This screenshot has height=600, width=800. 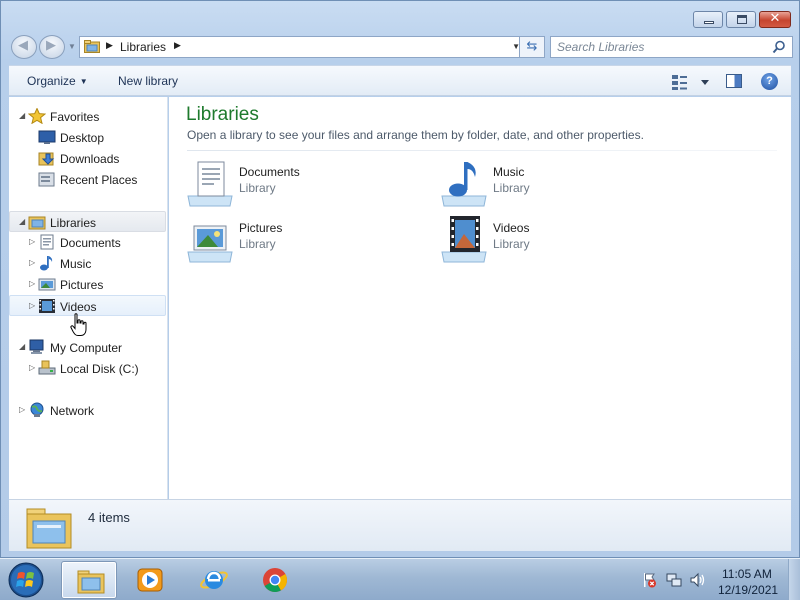 I want to click on tree-label-downloads: Downloads, so click(x=90, y=159).